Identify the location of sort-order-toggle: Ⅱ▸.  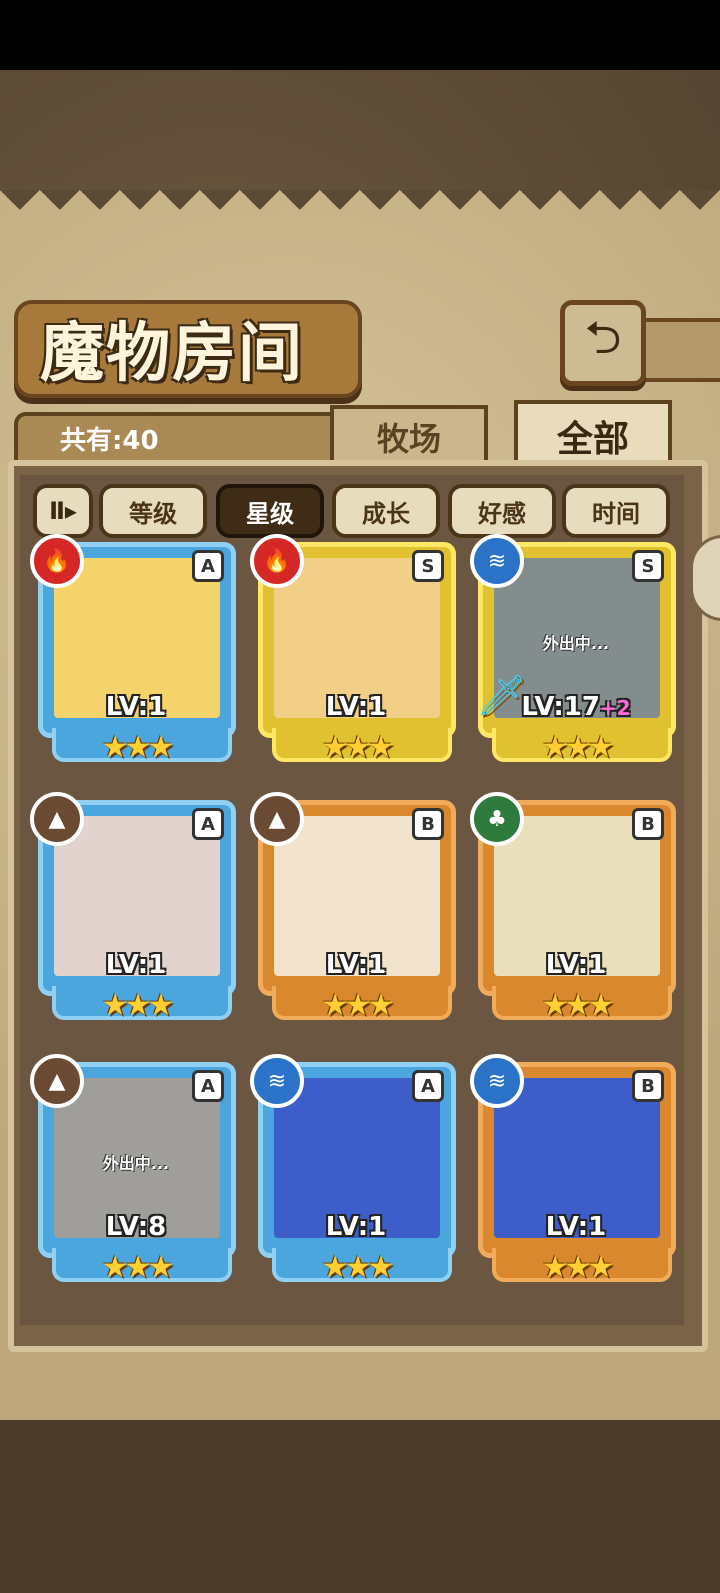
(63, 511).